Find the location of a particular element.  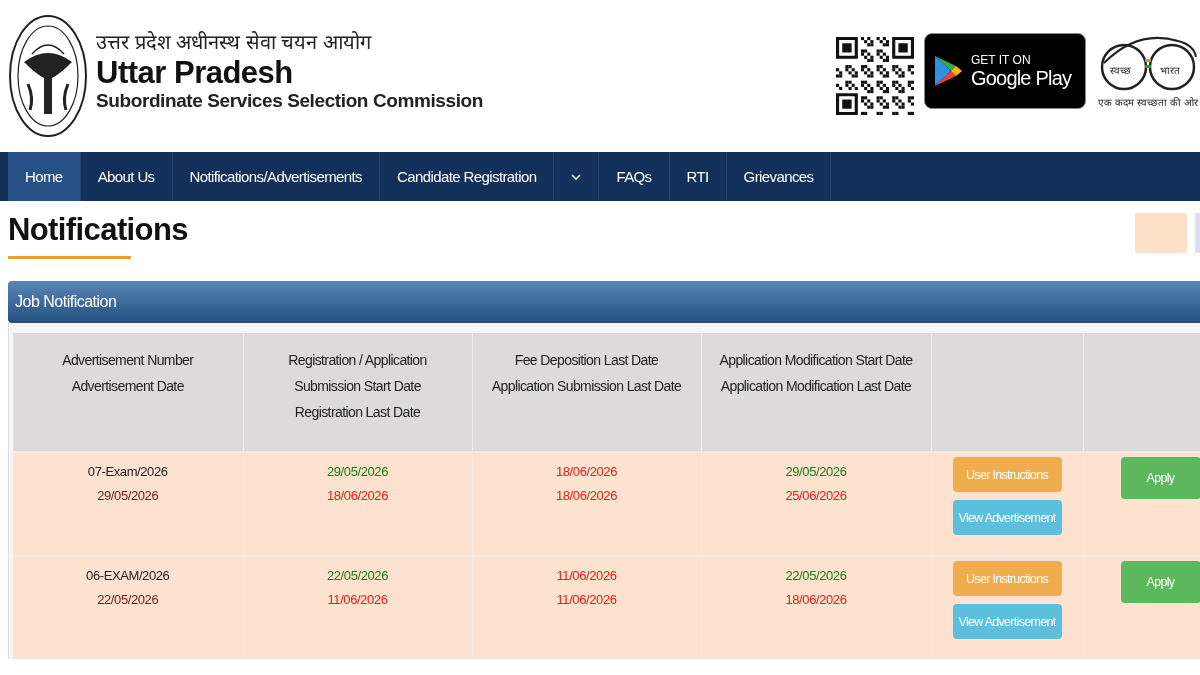

logo-word: भारत is located at coordinates (1170, 70).